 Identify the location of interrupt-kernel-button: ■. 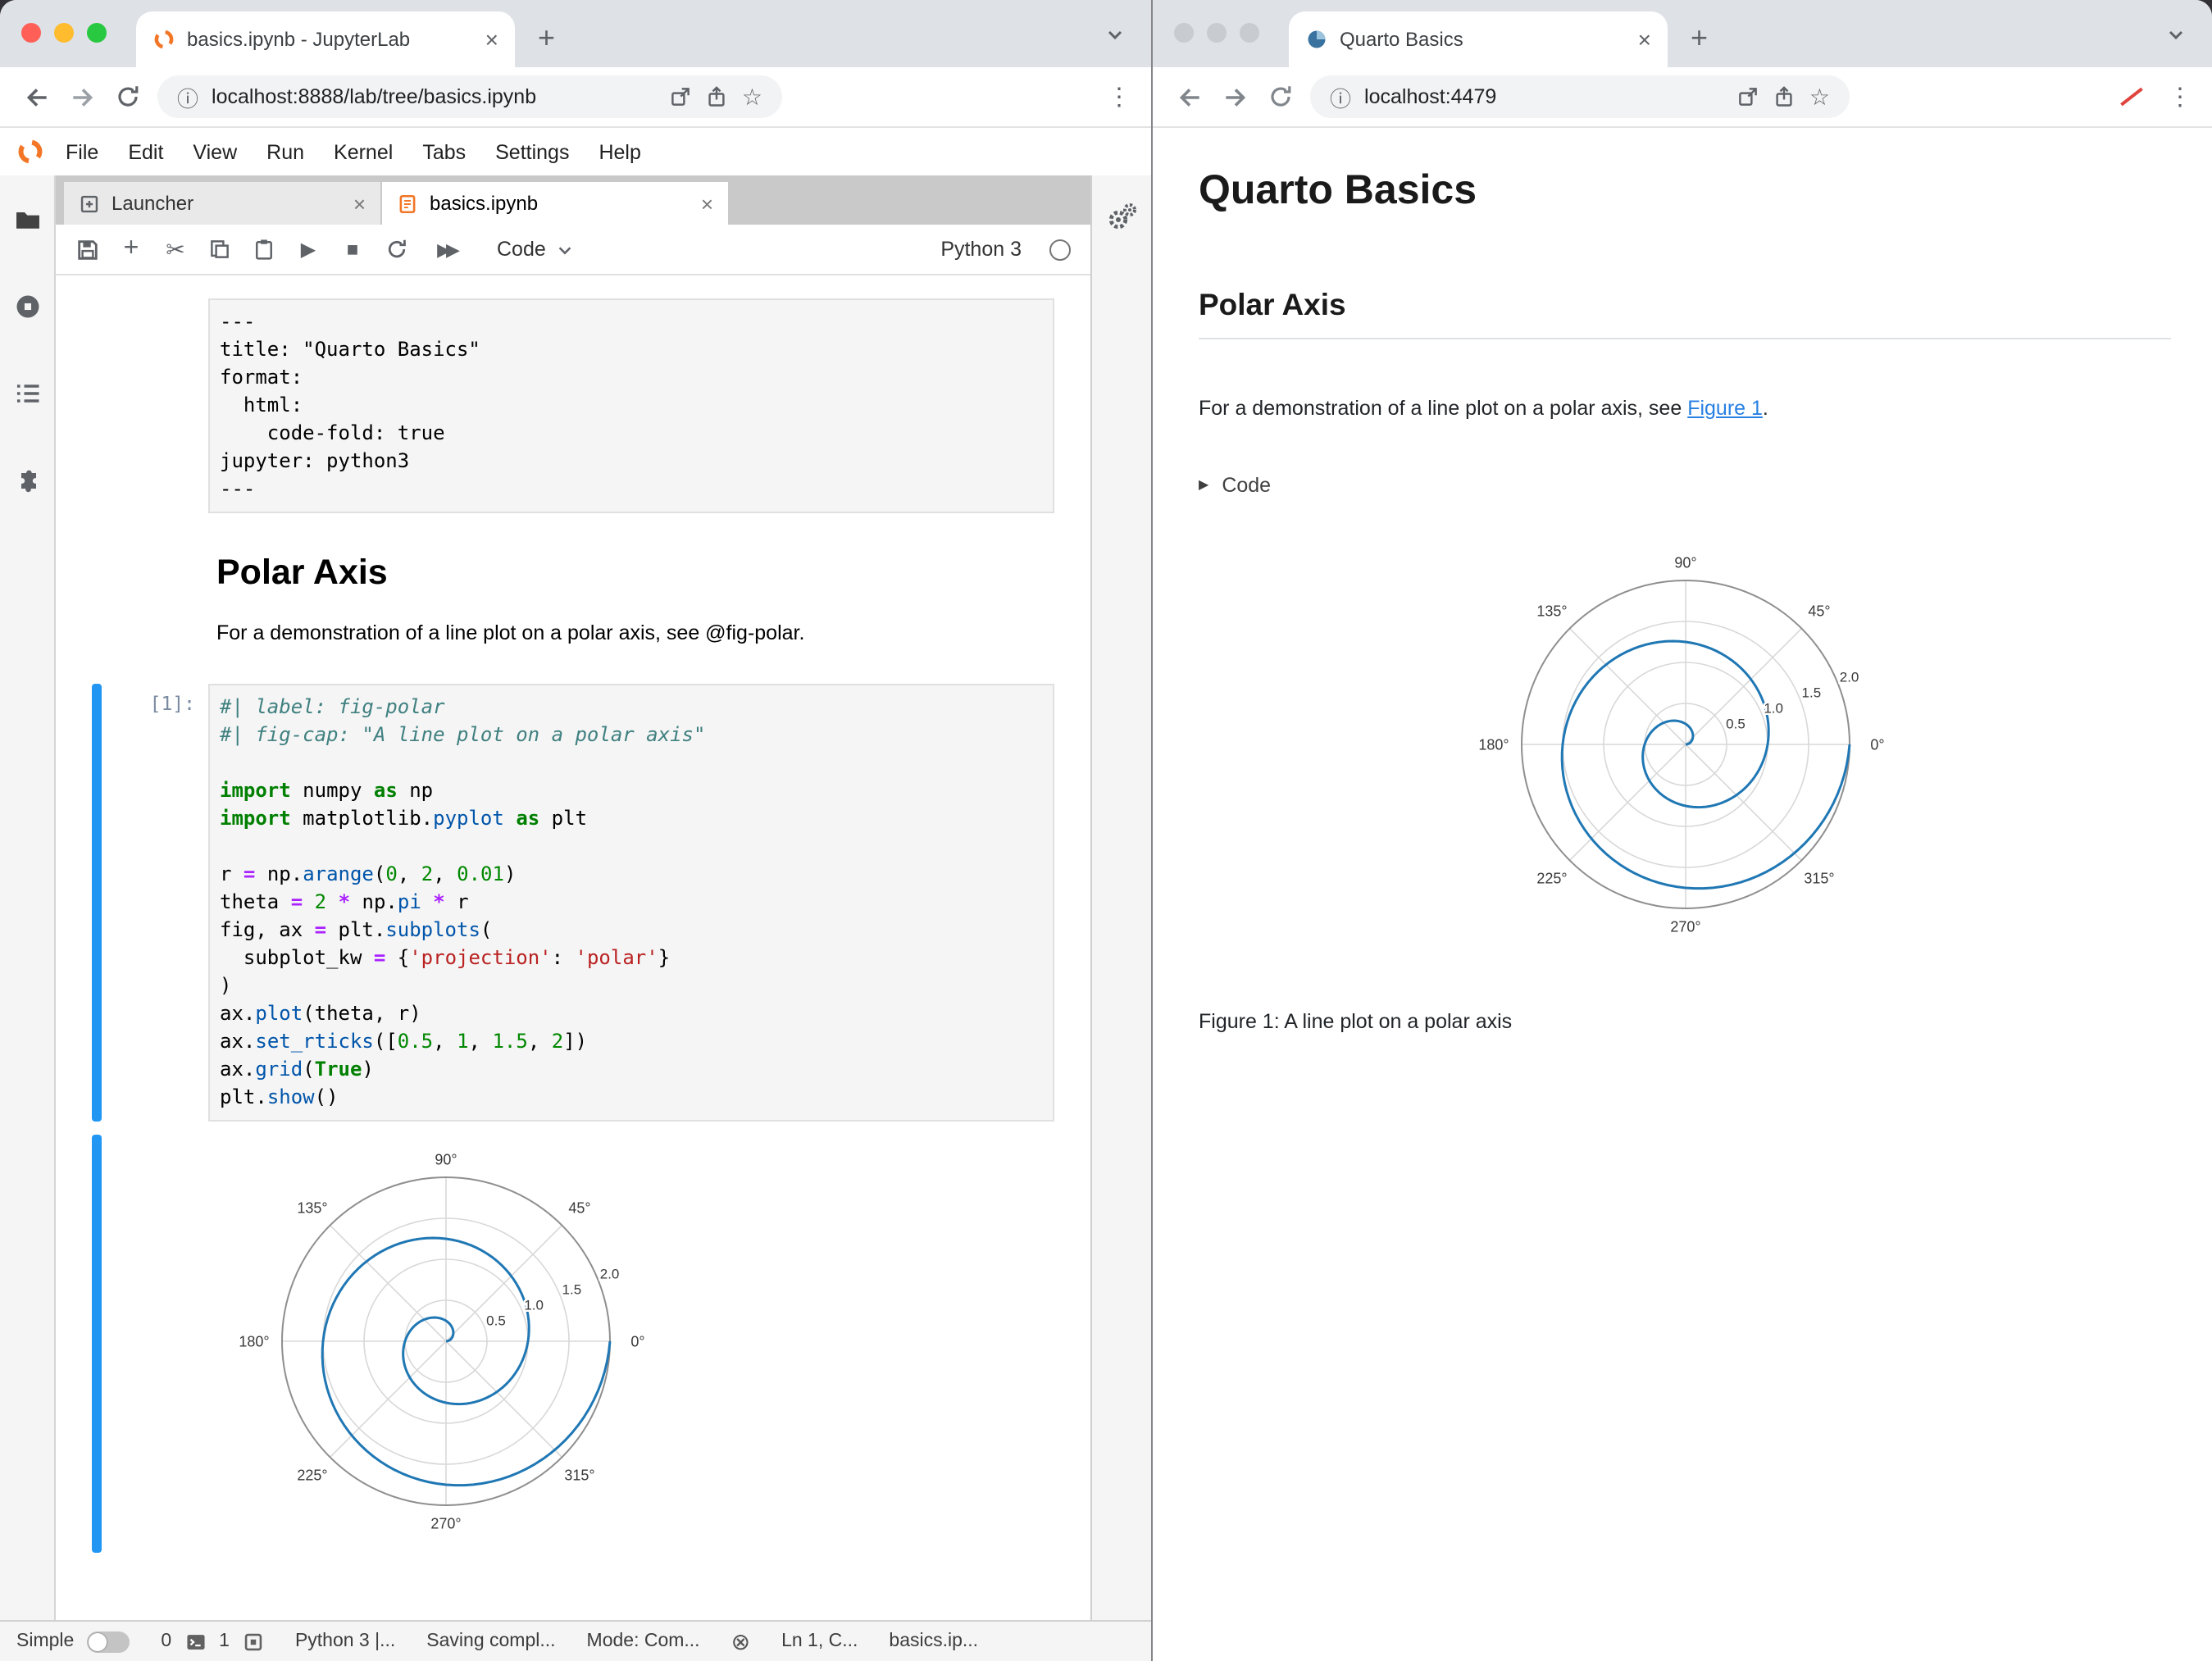
(353, 249).